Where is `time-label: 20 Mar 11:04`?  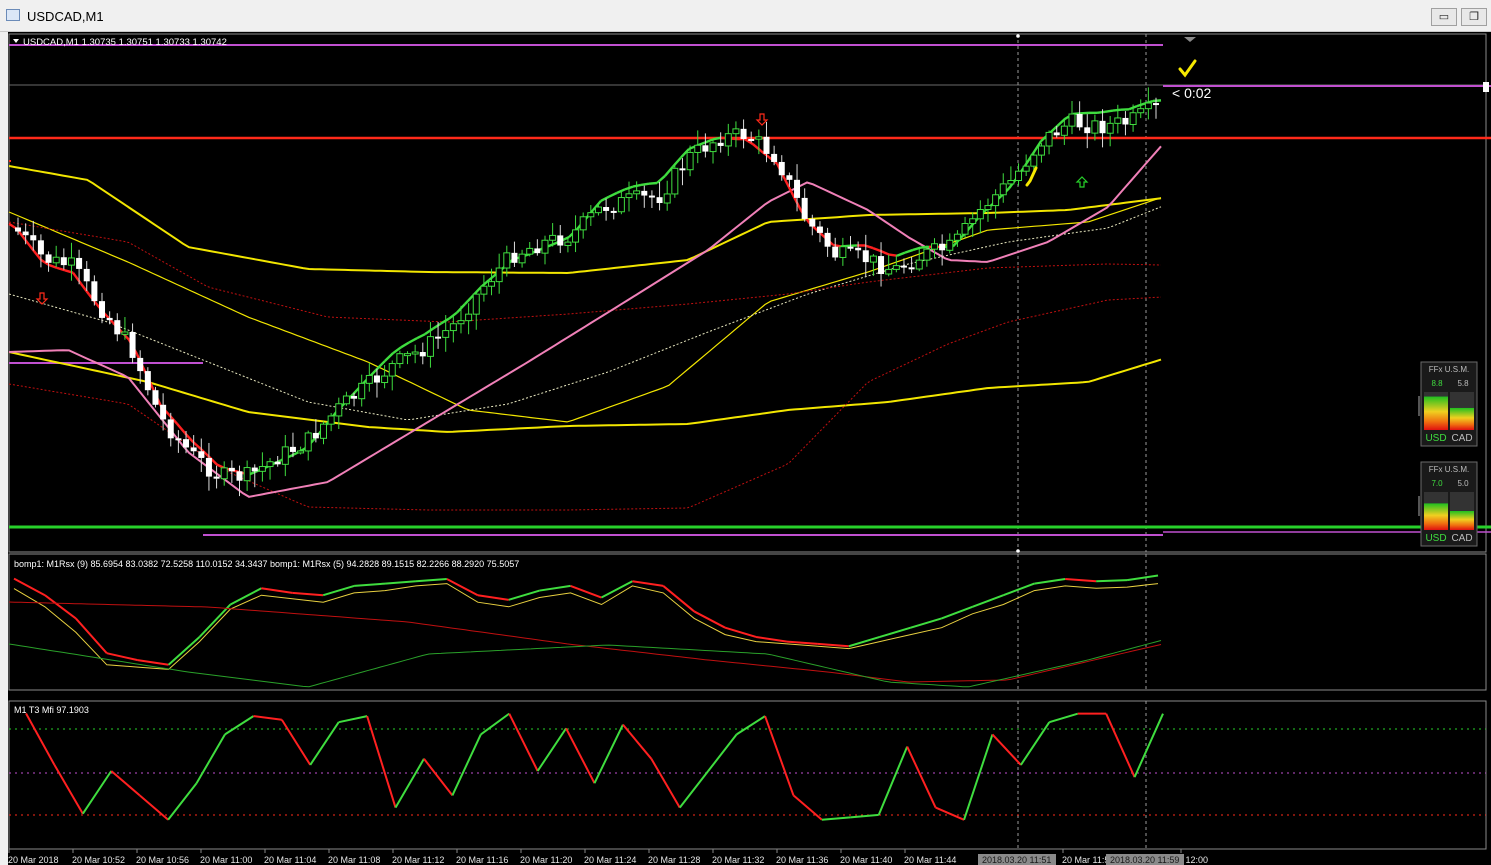
time-label: 20 Mar 11:04 is located at coordinates (290, 860).